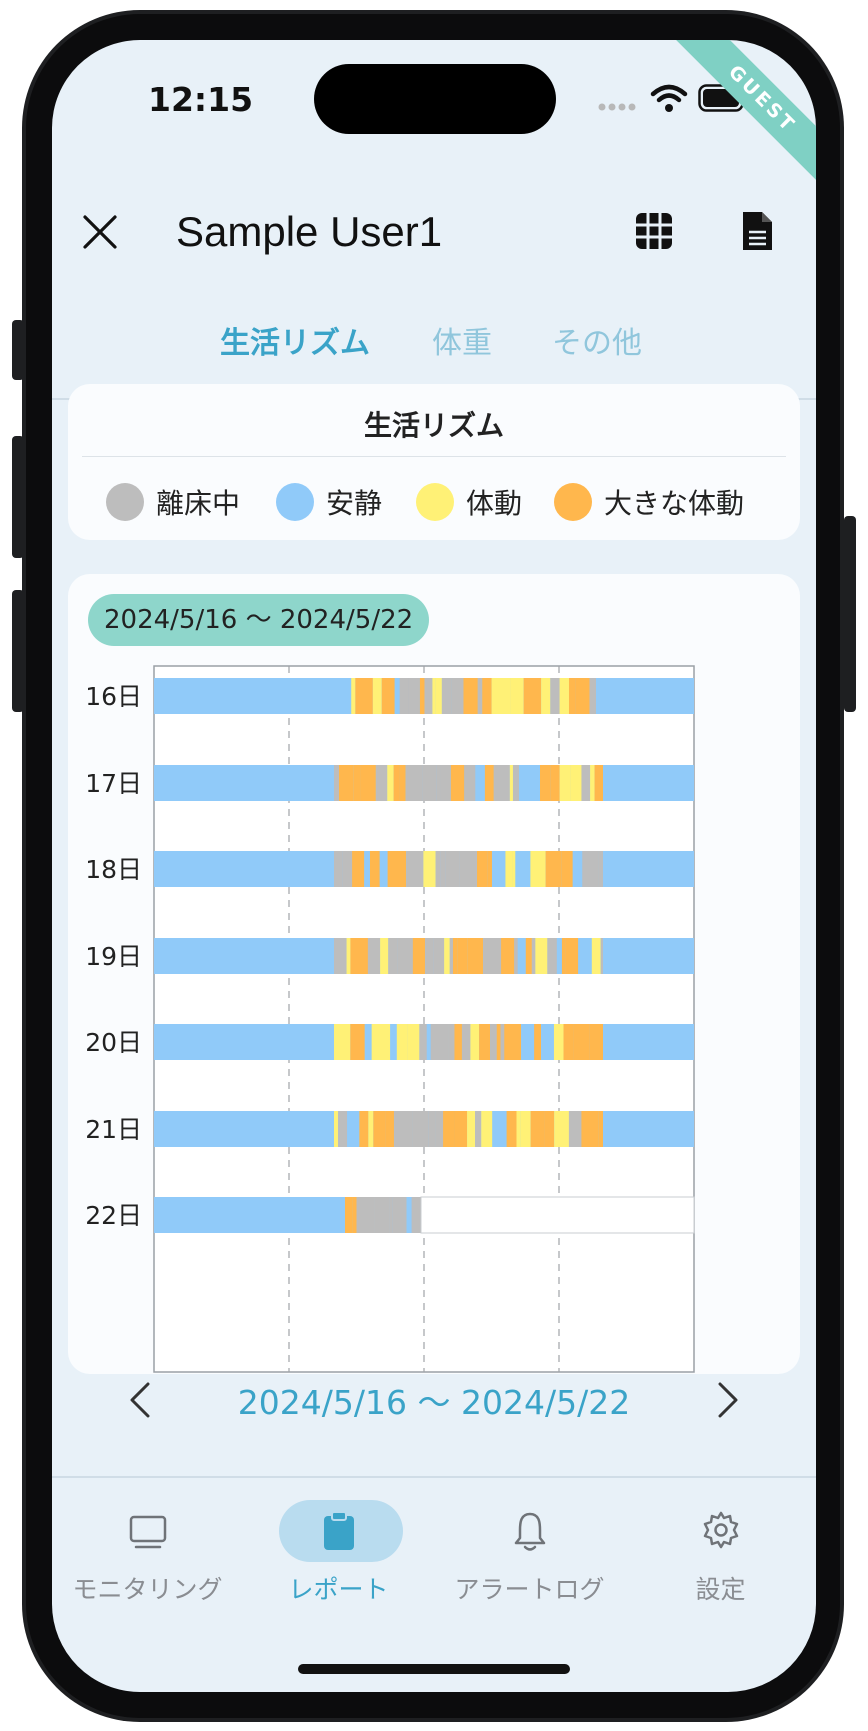 Image resolution: width=868 pixels, height=1731 pixels. I want to click on legend-item-movement: 体動, so click(469, 502).